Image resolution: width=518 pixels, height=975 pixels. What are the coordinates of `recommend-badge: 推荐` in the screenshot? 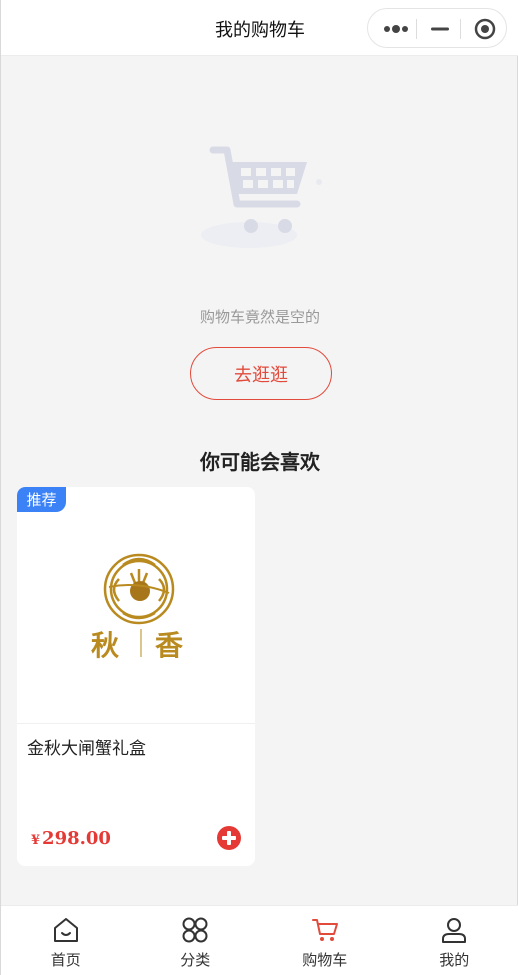 It's located at (41, 499).